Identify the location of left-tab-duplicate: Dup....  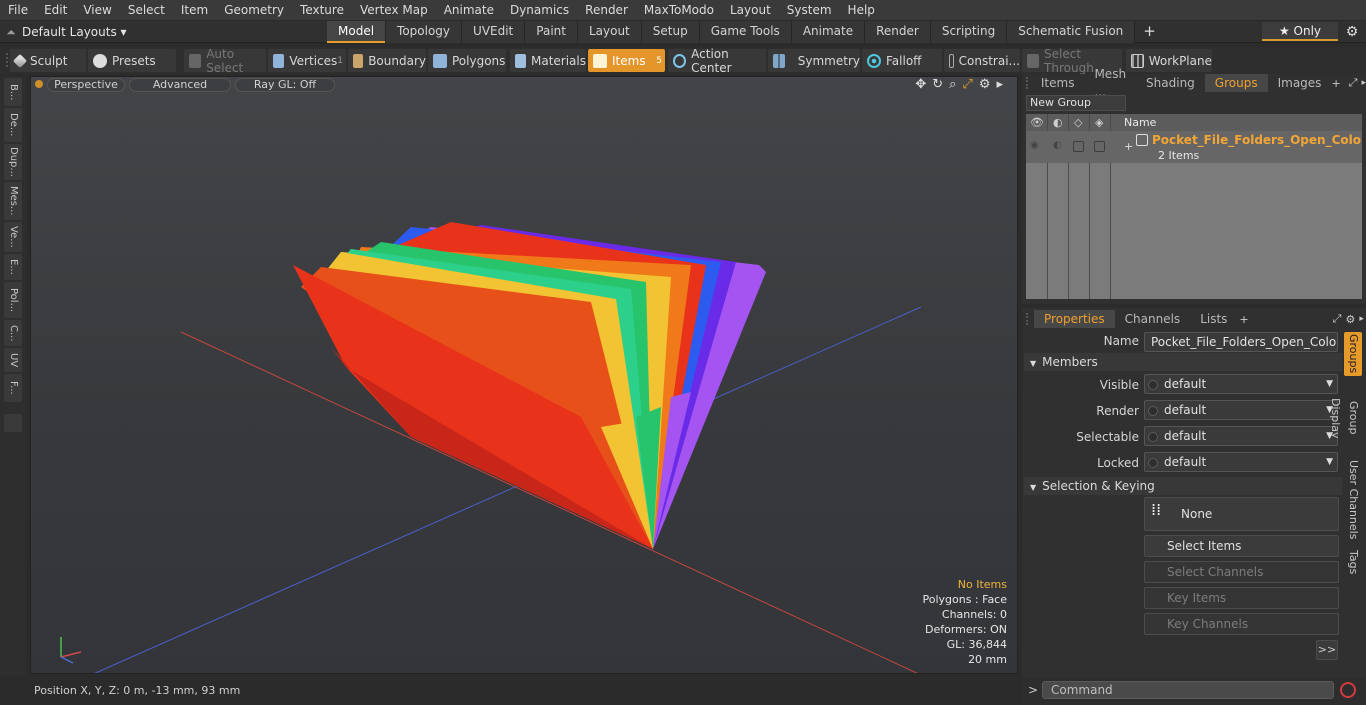
(13, 162).